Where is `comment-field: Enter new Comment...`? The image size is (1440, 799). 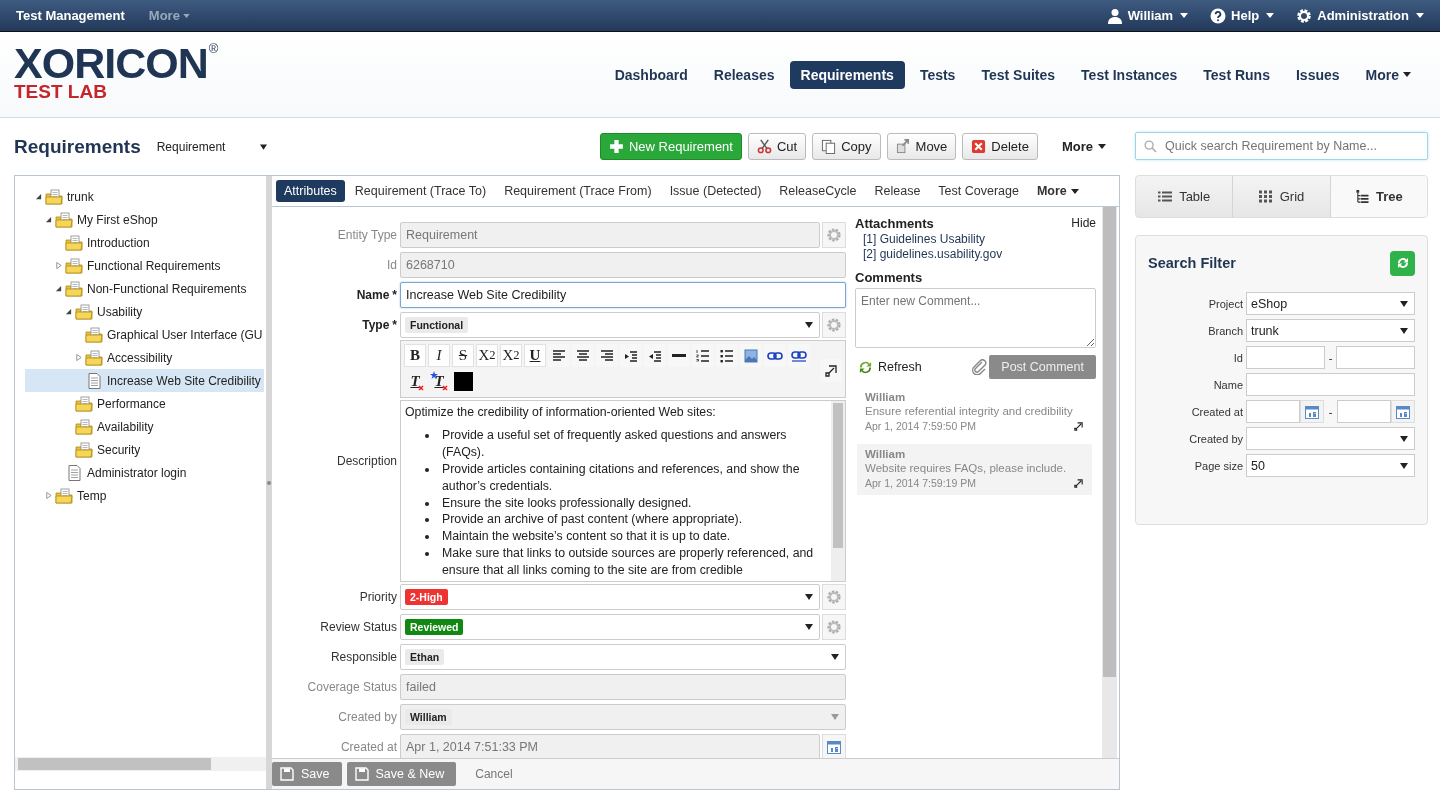
comment-field: Enter new Comment... is located at coordinates (975, 318).